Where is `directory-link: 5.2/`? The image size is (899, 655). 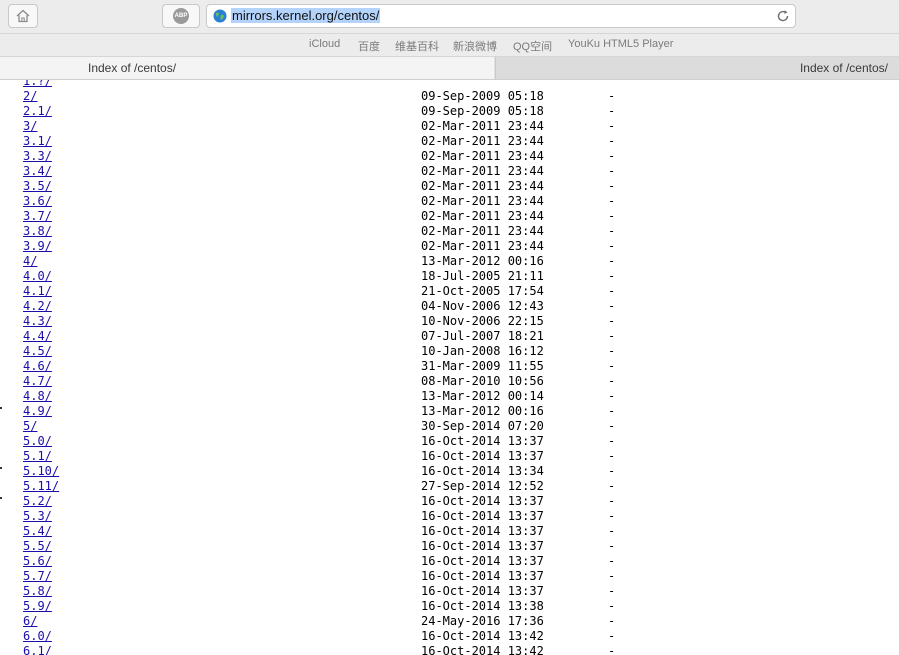 directory-link: 5.2/ is located at coordinates (37, 501).